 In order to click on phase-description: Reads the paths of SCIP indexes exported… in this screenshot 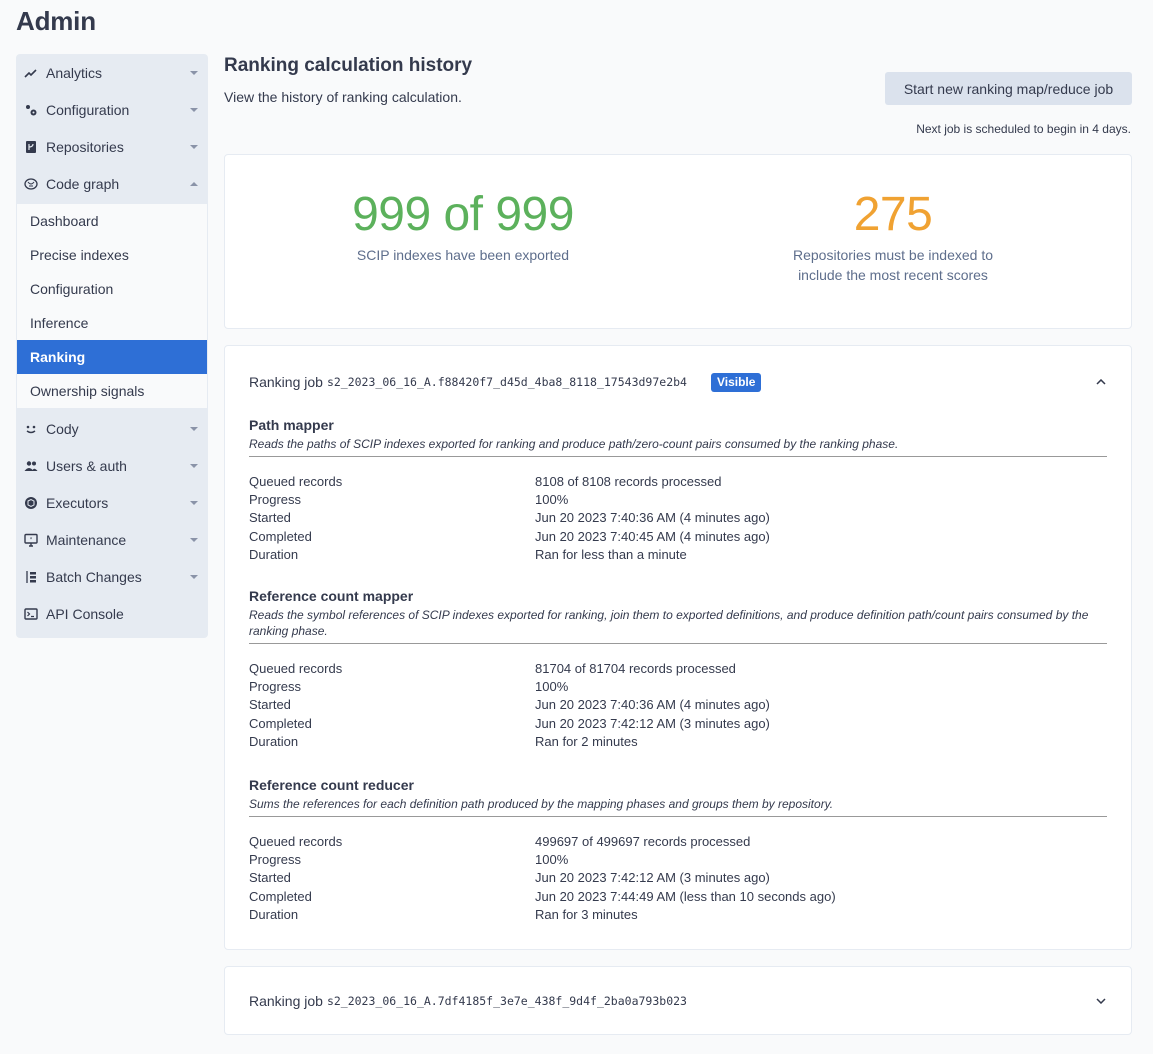, I will do `click(678, 446)`.